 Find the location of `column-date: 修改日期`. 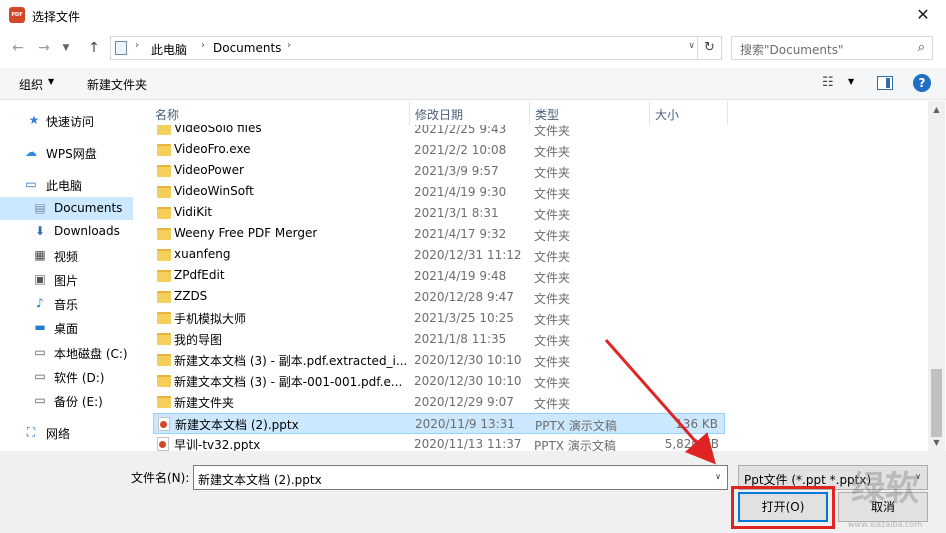

column-date: 修改日期 is located at coordinates (439, 114).